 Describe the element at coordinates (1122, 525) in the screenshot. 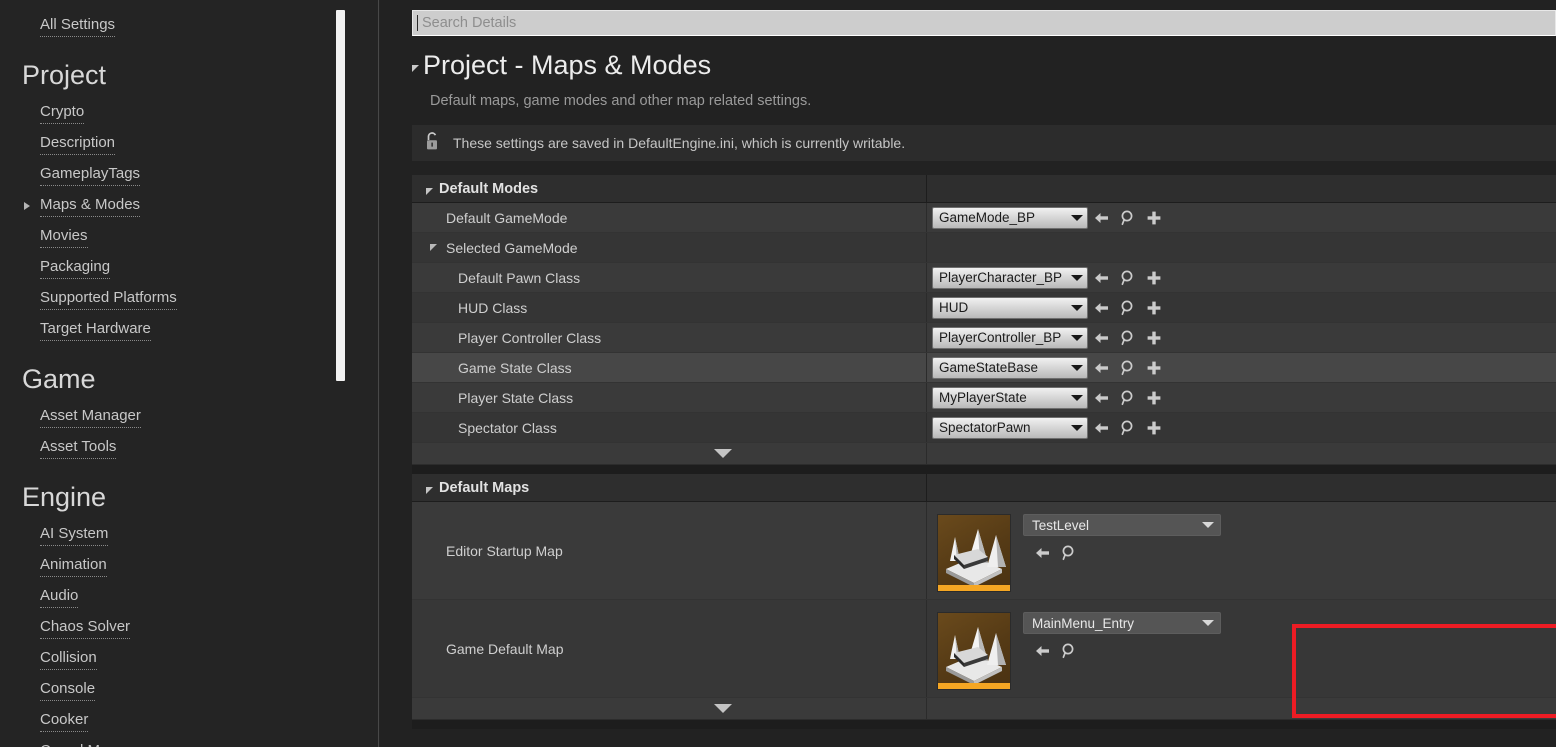

I see `map-picker-dropdown: TestLevel` at that location.